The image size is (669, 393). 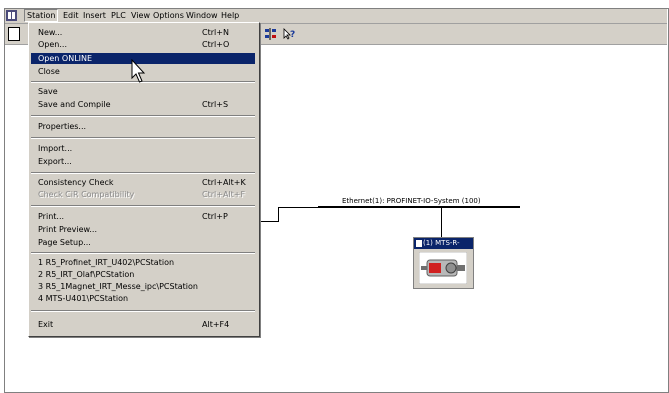 I want to click on context-help-icon: ?, so click(x=290, y=34).